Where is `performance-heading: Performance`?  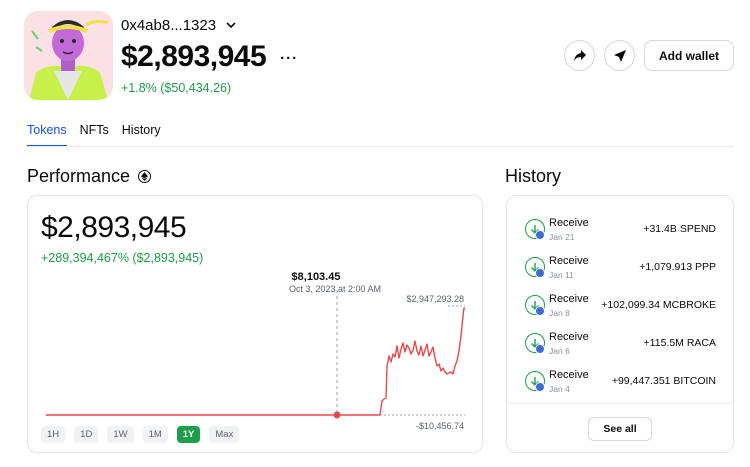 performance-heading: Performance is located at coordinates (89, 176).